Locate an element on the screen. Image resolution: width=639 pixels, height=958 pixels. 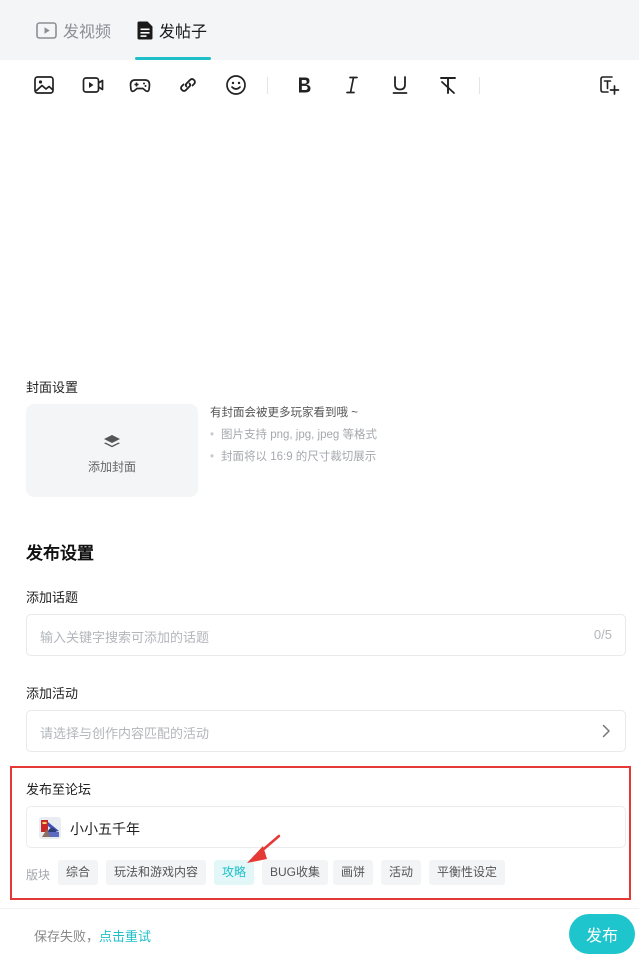
editor-tabbar: 发视频 发帖子 is located at coordinates (319, 30).